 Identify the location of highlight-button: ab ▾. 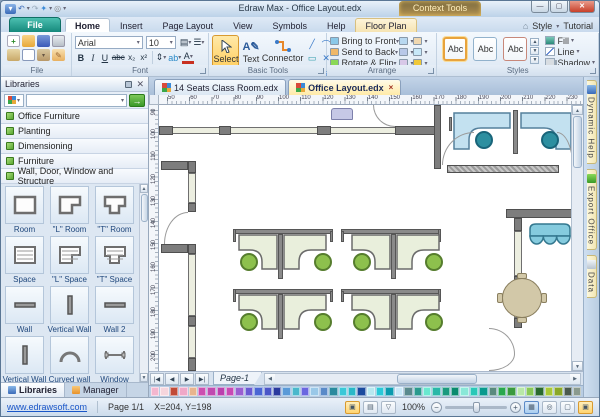
(174, 57).